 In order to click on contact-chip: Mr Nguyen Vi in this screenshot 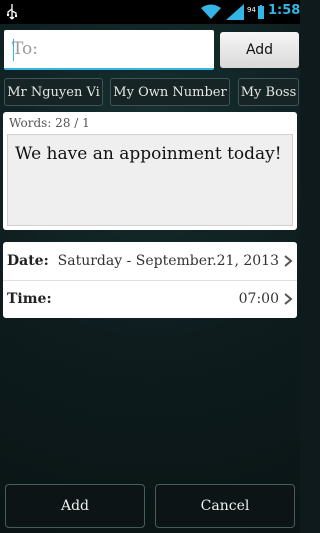, I will do `click(53, 92)`.